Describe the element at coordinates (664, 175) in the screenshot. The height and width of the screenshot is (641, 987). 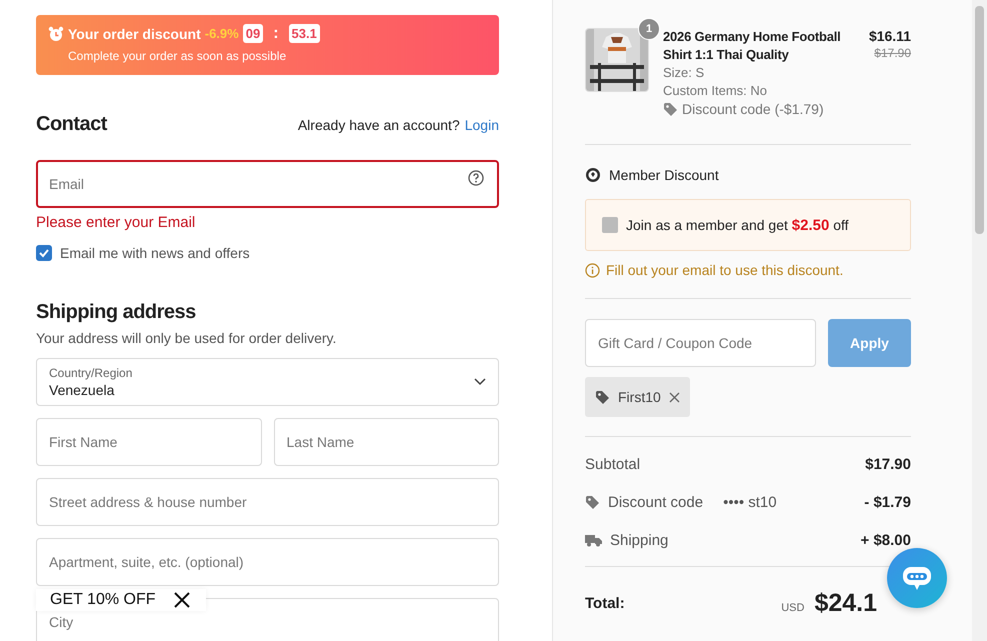
I see `section-title: Member Discount` at that location.